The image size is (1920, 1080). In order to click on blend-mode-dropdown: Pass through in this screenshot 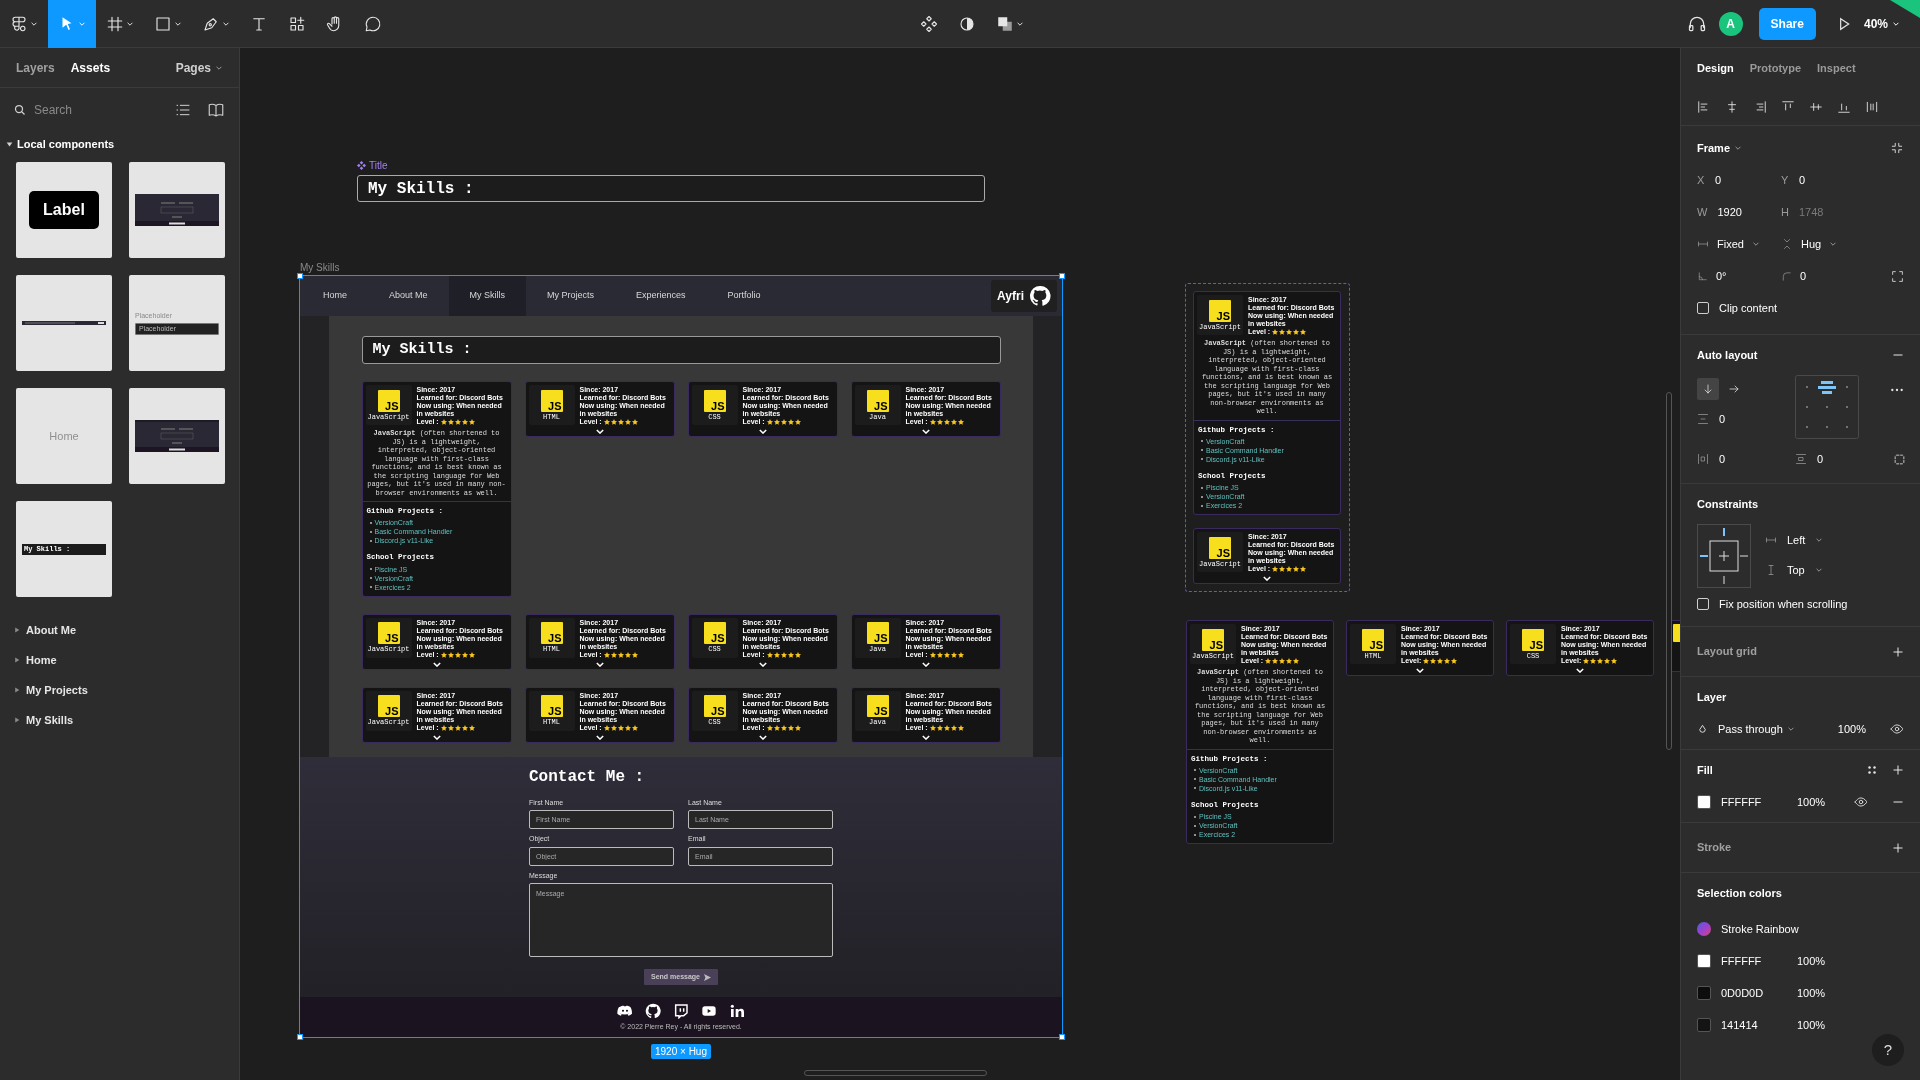, I will do `click(1756, 729)`.